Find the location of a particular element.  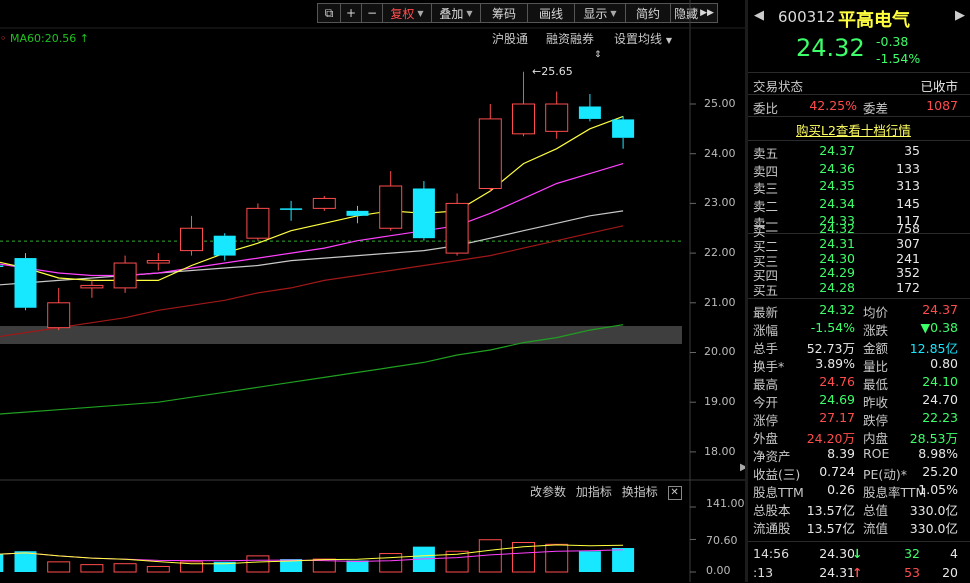

ask-volume: 313 is located at coordinates (908, 186).